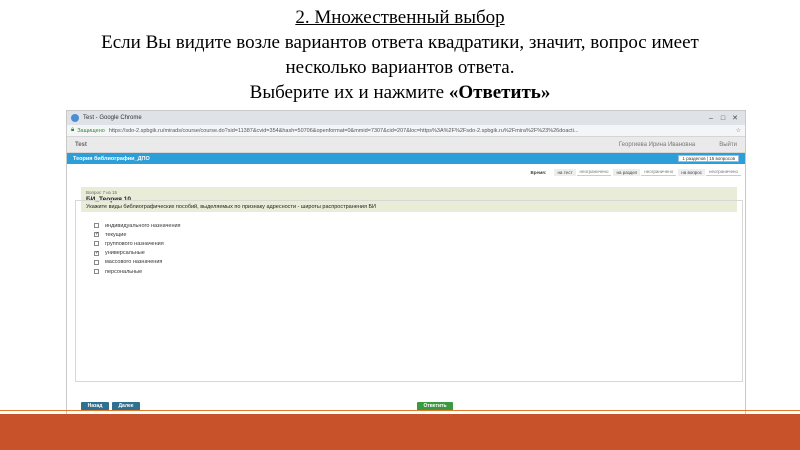 This screenshot has width=800, height=450. What do you see at coordinates (134, 243) in the screenshot?
I see `option-label: группового назначения` at bounding box center [134, 243].